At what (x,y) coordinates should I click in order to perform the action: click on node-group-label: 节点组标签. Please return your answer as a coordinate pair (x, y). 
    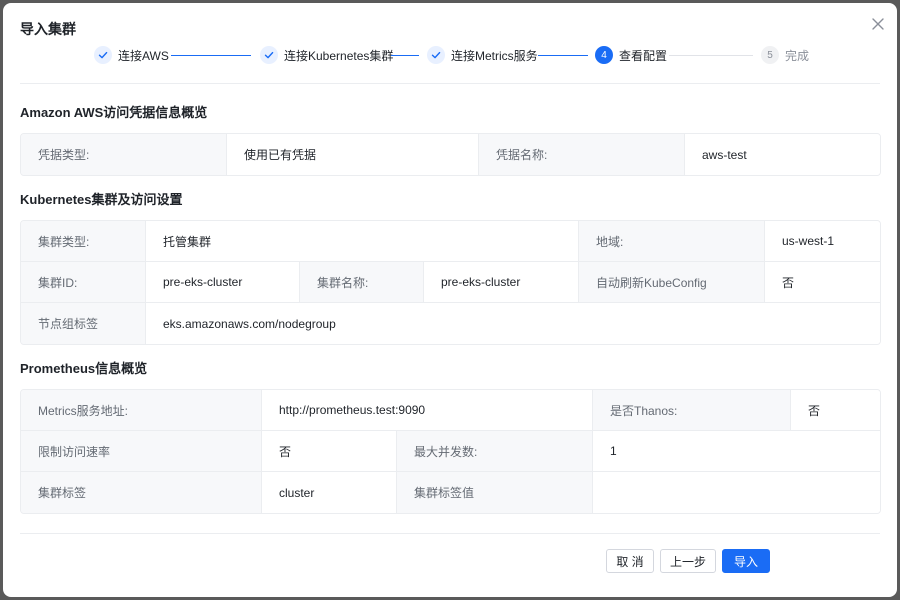
    Looking at the image, I should click on (83, 323).